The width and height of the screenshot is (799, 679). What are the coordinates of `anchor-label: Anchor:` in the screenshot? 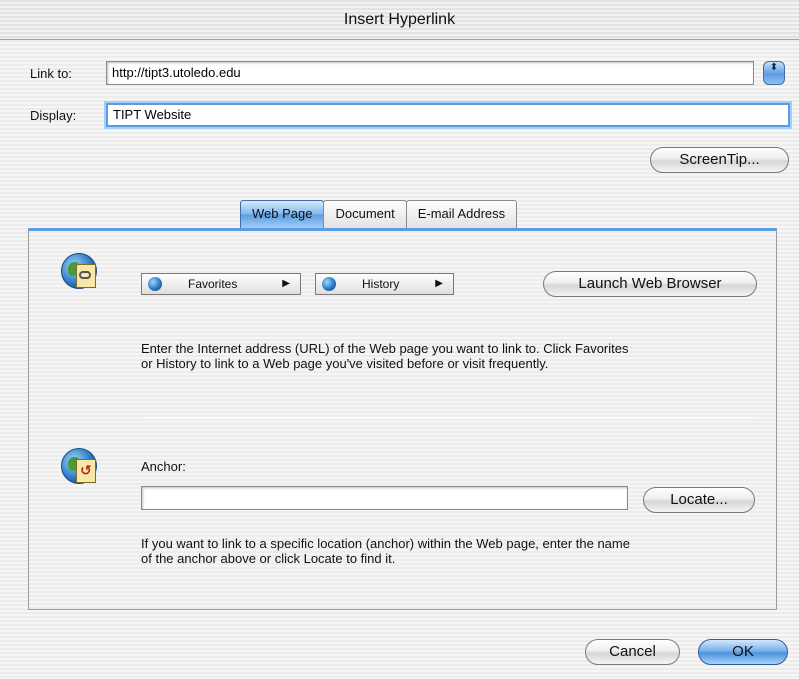 It's located at (163, 466).